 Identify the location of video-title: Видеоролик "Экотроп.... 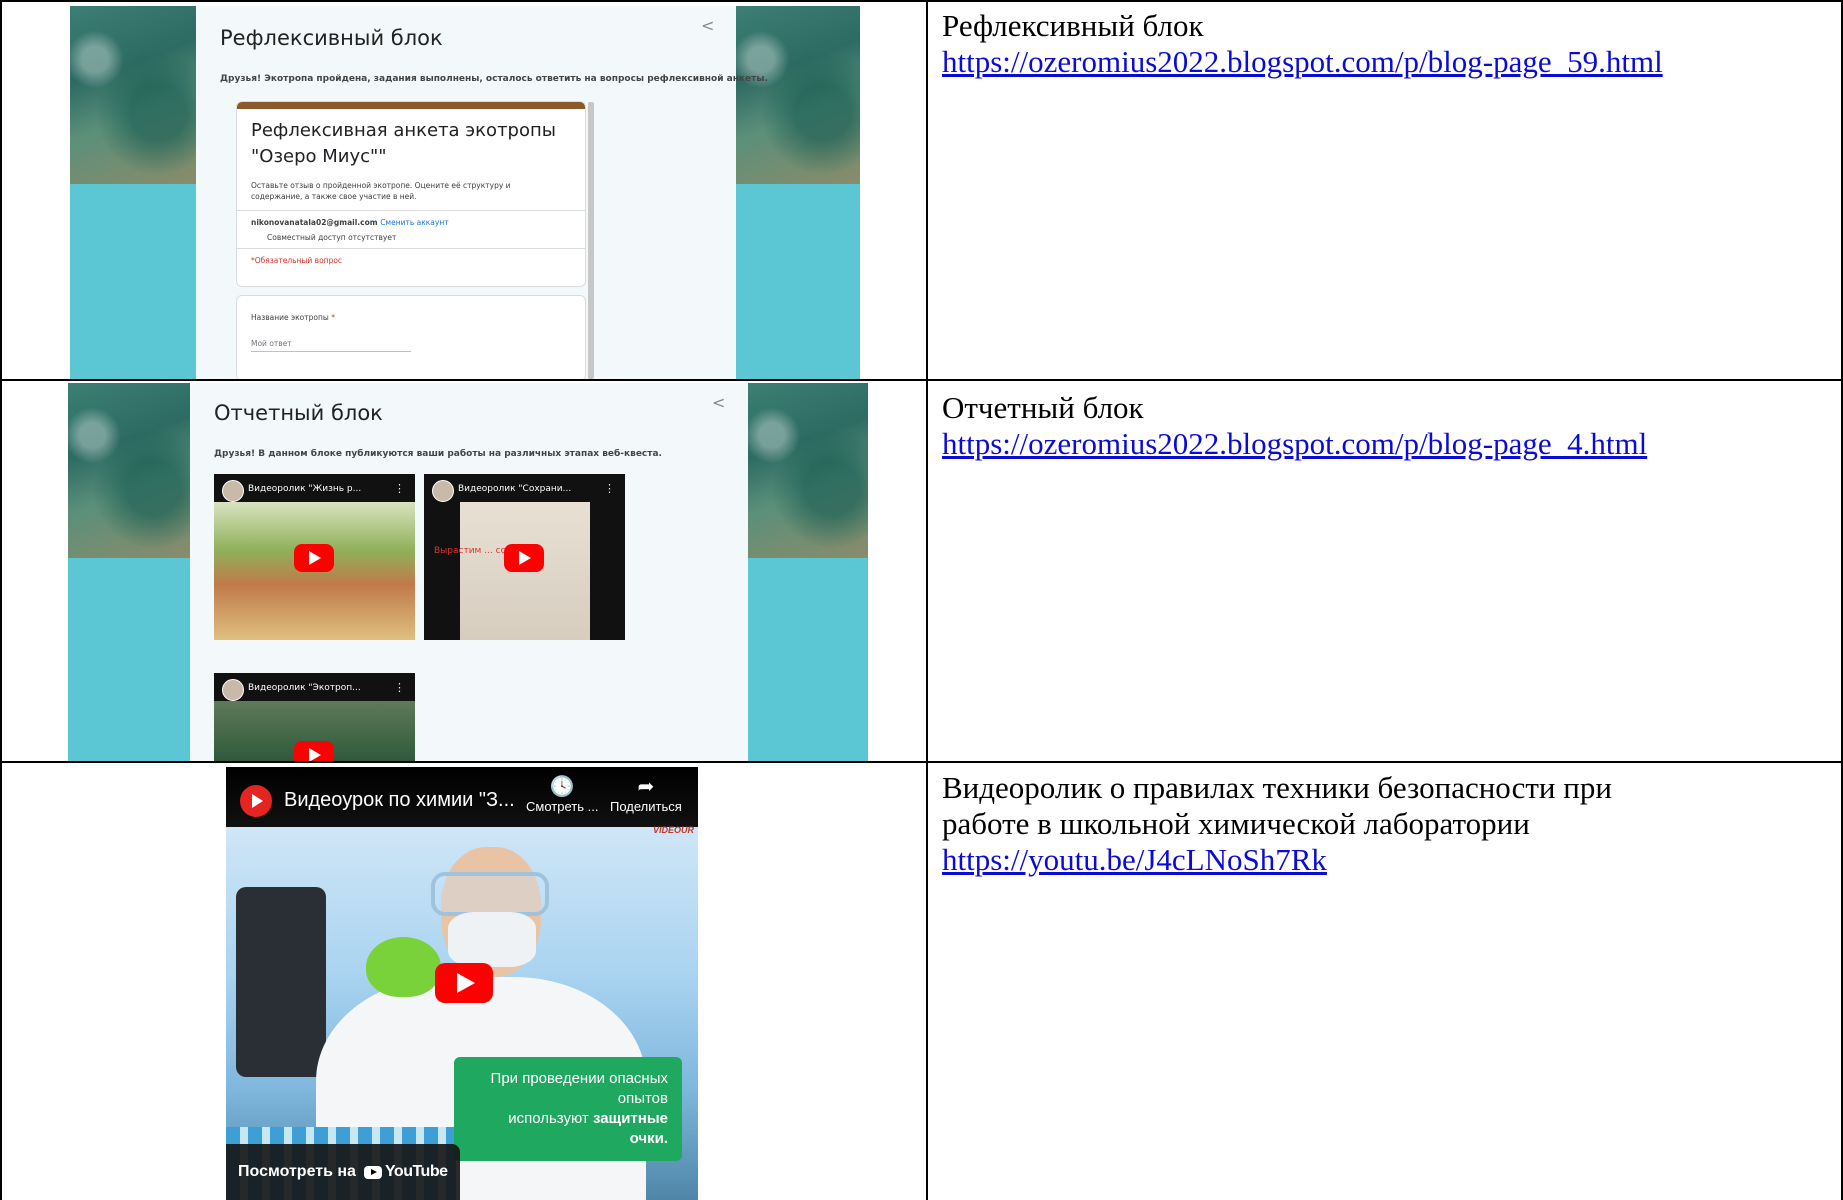
(304, 688).